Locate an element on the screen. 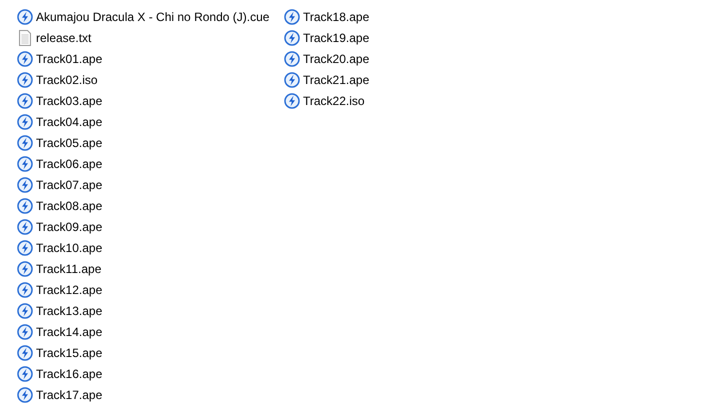 The image size is (725, 405). file-item: Track08.ape is located at coordinates (59, 205).